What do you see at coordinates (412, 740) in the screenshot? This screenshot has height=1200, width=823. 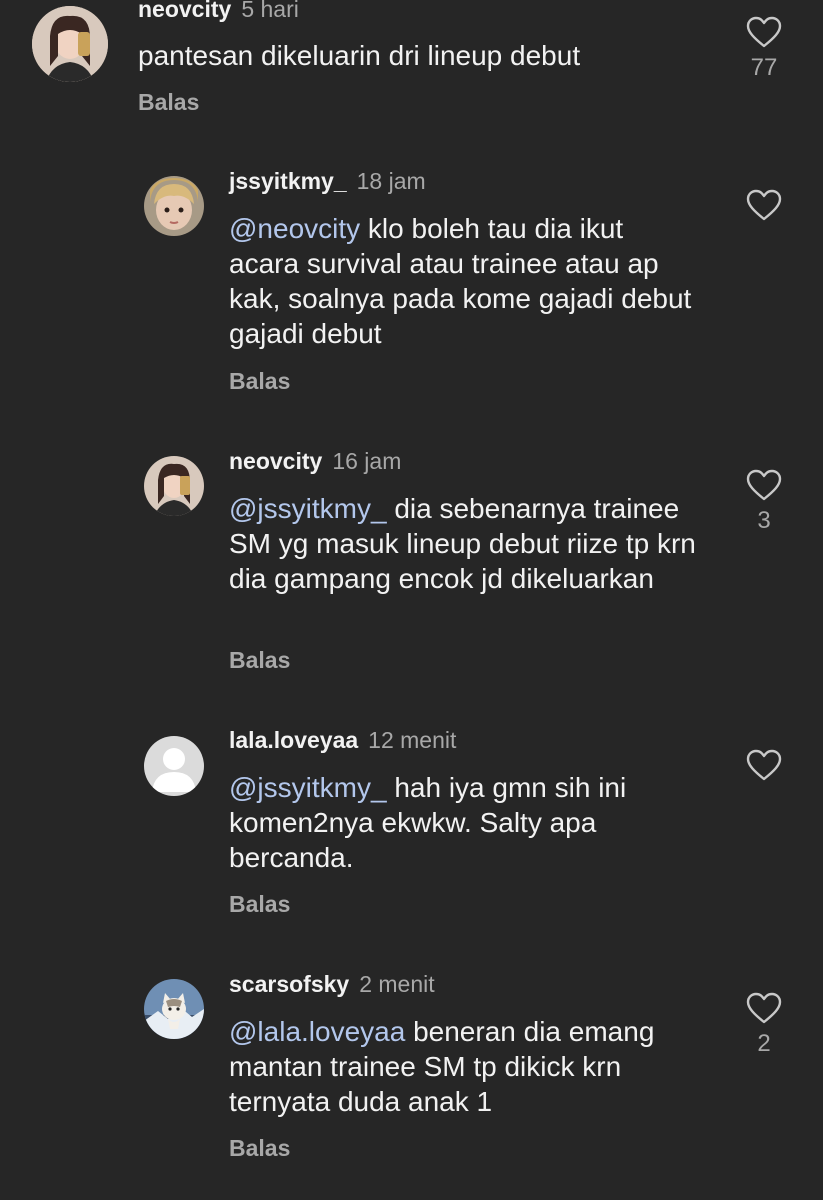 I see `timestamp: 12 menit` at bounding box center [412, 740].